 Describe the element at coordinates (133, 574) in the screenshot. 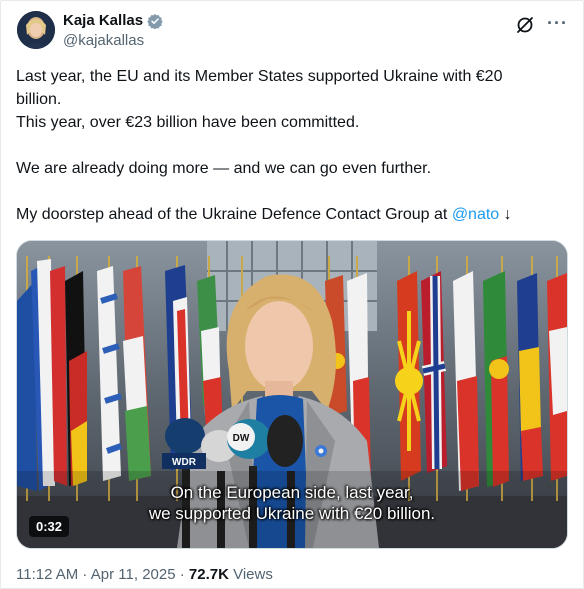

I see `post-date: Apr 11, 2025` at that location.